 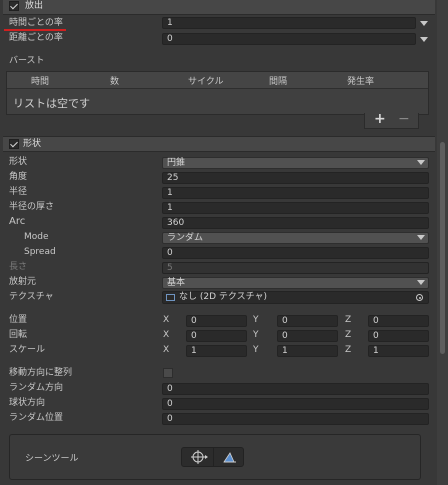 What do you see at coordinates (185, 238) in the screenshot?
I see `arc-mode-value: ランダム` at bounding box center [185, 238].